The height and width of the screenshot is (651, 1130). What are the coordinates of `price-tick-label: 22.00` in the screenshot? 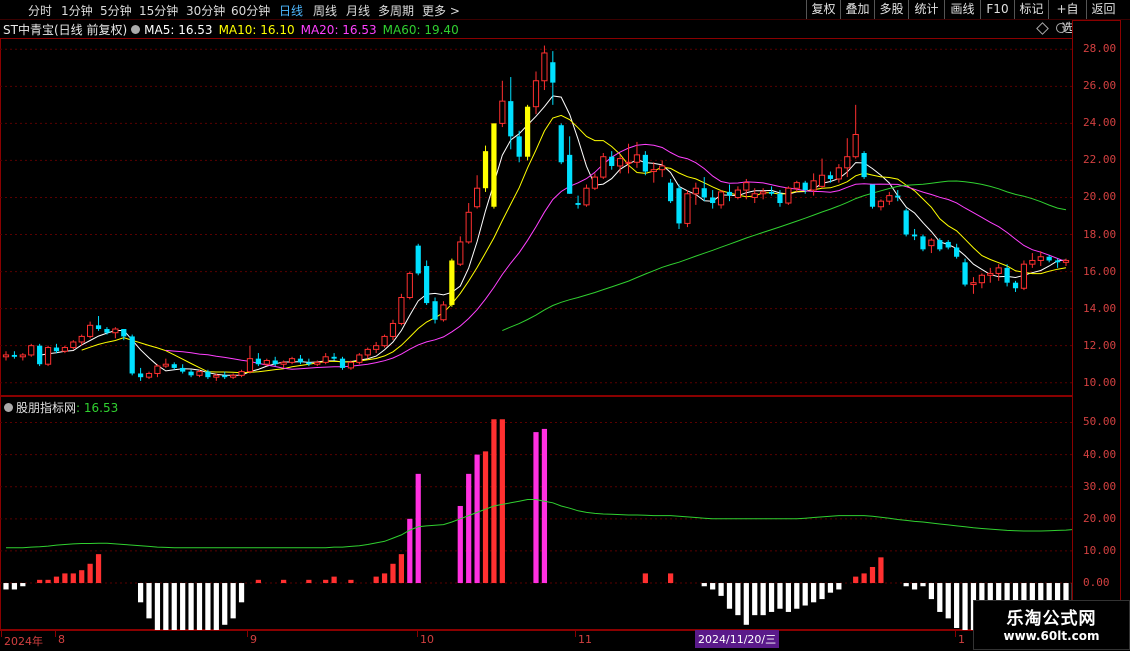 It's located at (1099, 159).